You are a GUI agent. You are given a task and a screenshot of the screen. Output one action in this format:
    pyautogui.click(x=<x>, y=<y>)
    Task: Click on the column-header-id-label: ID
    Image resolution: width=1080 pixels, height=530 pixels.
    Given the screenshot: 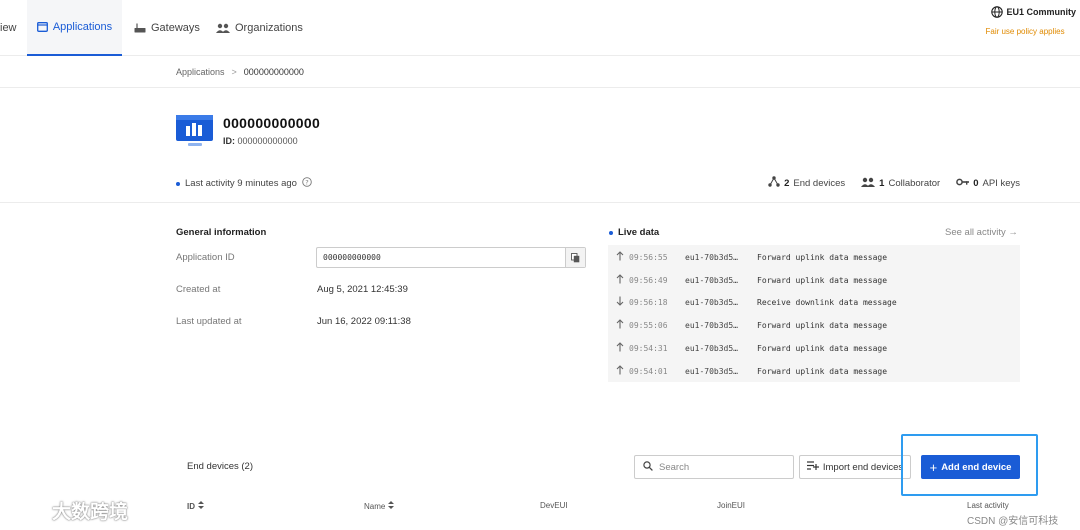 What is the action you would take?
    pyautogui.click(x=191, y=506)
    